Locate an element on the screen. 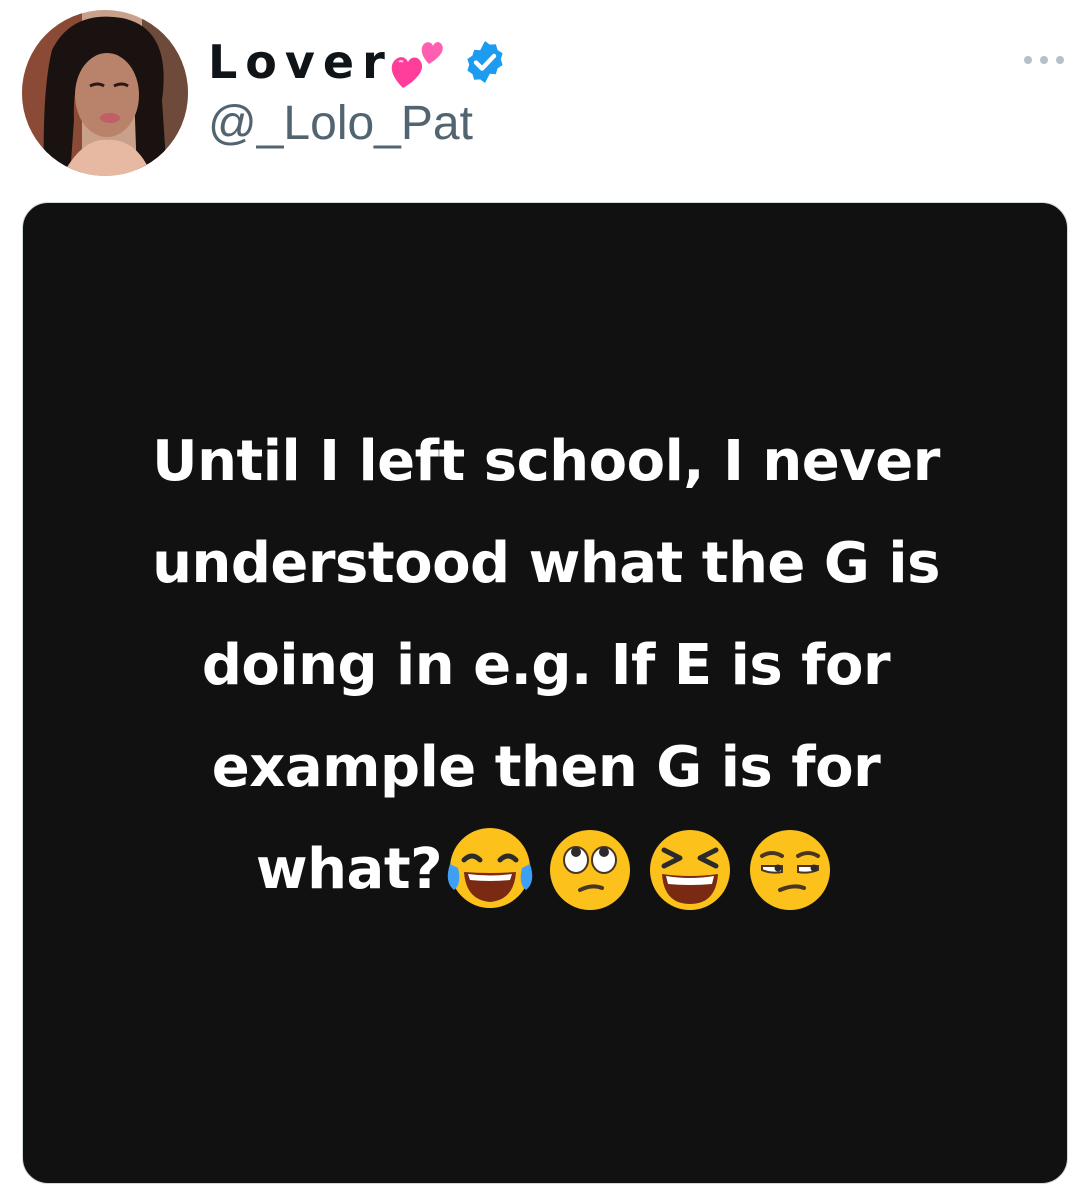 The image size is (1090, 1200). display-name: Lover is located at coordinates (300, 62).